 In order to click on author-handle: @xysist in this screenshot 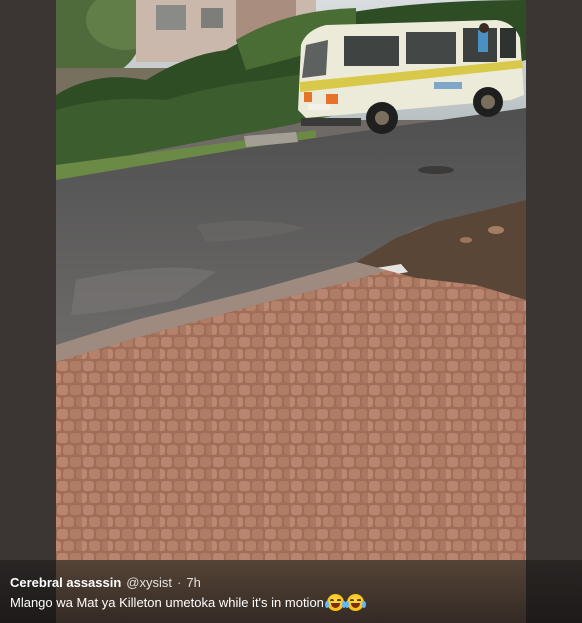, I will do `click(149, 582)`.